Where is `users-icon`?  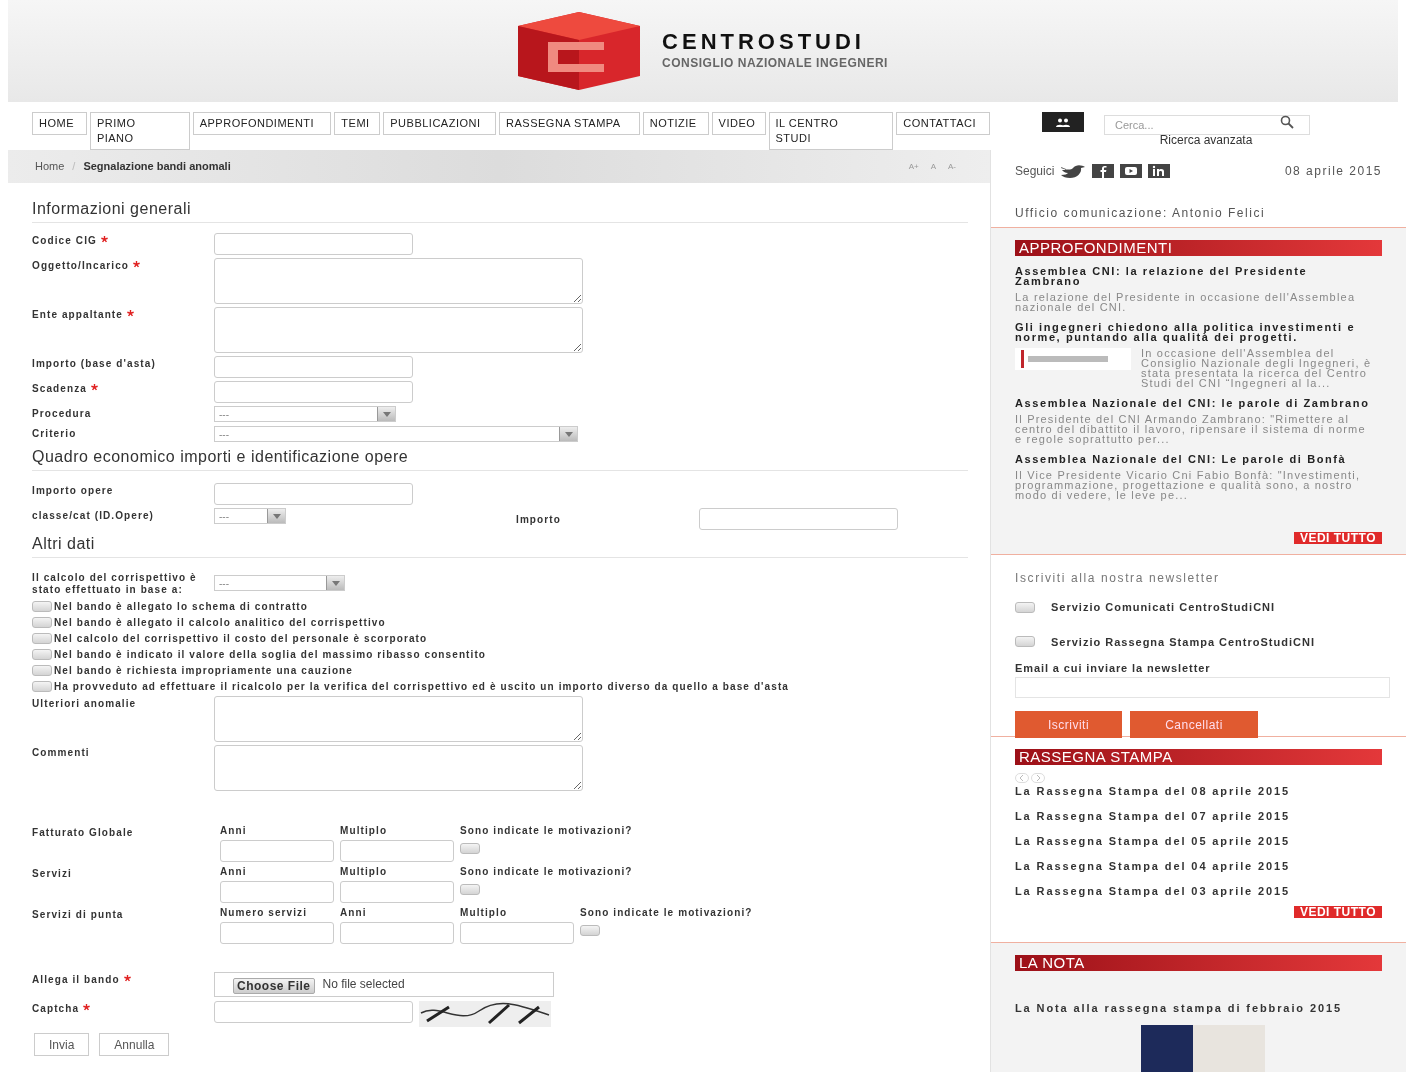
users-icon is located at coordinates (1063, 122).